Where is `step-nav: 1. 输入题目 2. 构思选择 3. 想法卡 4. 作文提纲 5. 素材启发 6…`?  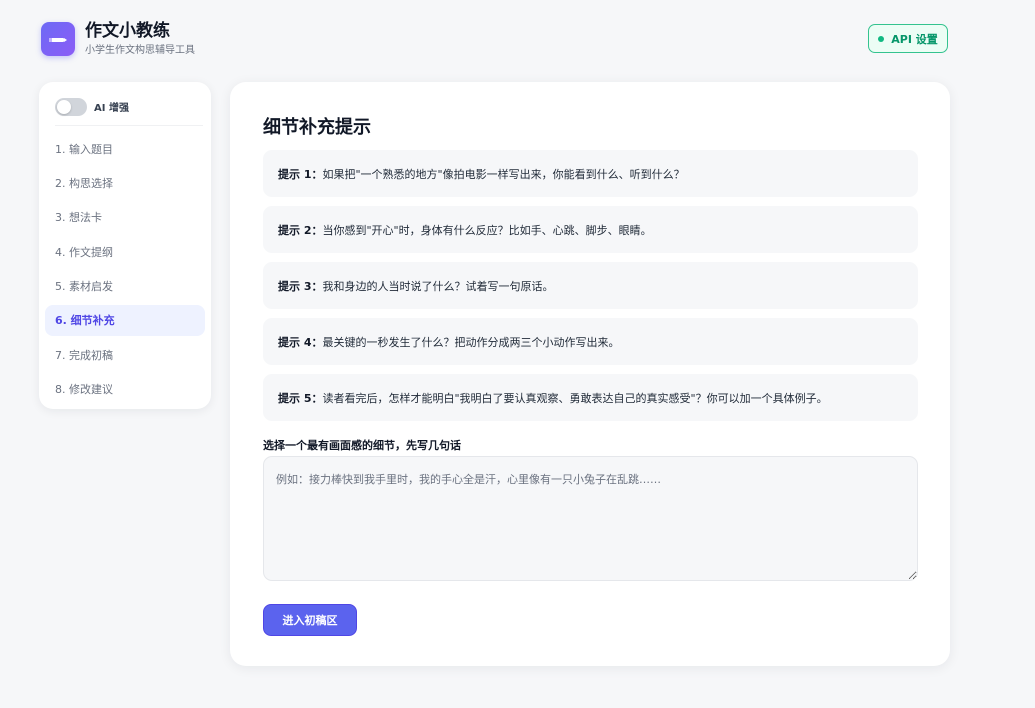 step-nav: 1. 输入题目 2. 构思选择 3. 想法卡 4. 作文提纲 5. 素材启发 6… is located at coordinates (125, 270).